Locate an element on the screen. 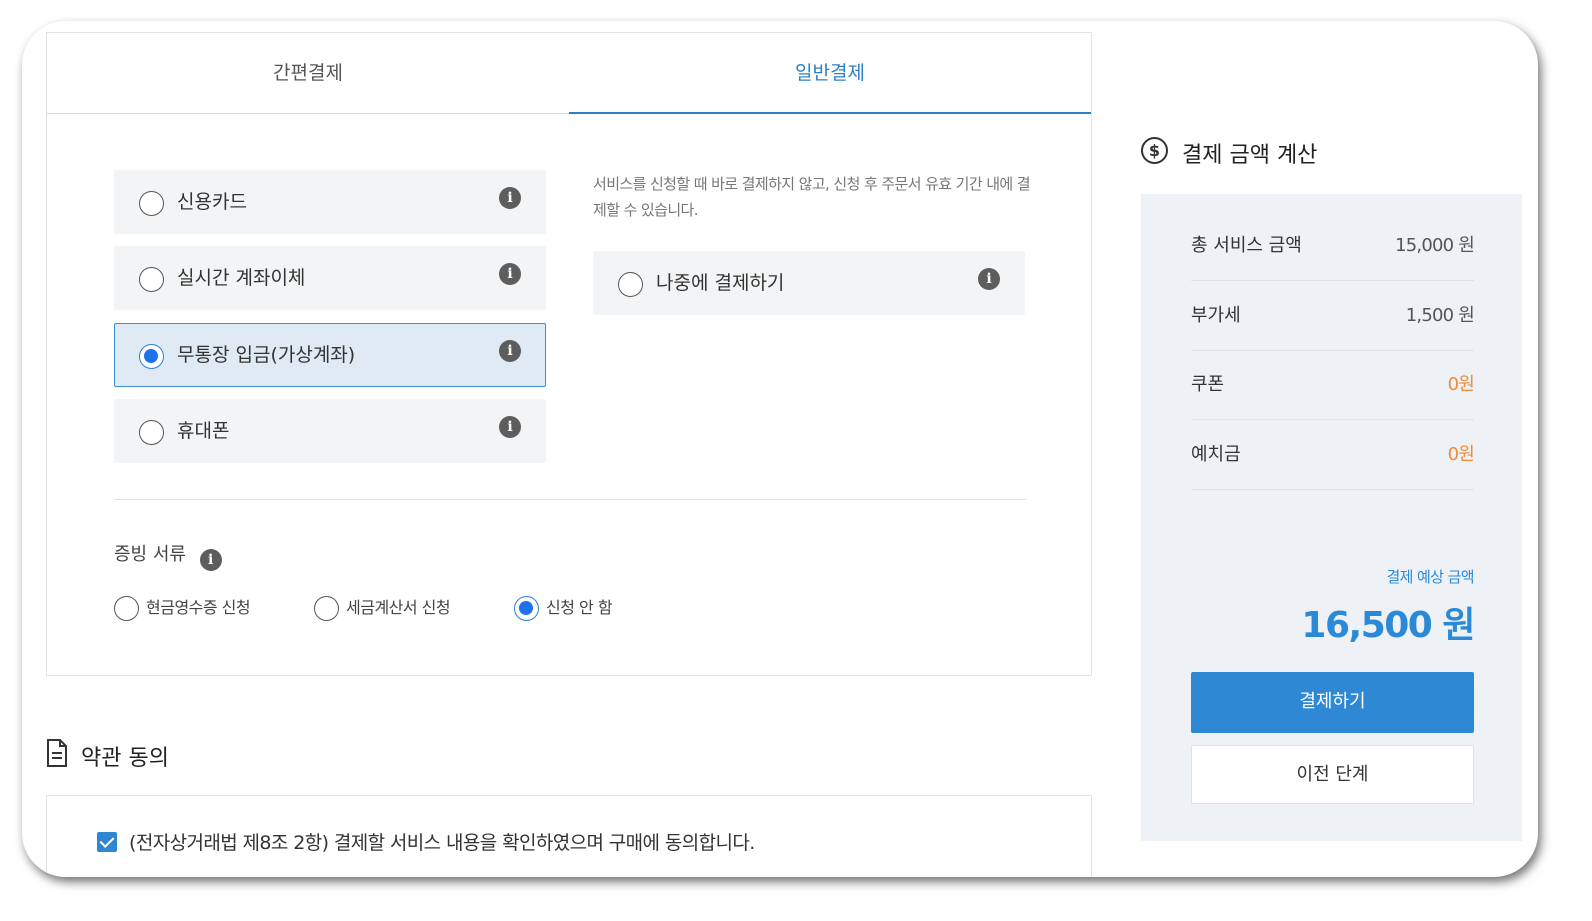  summary-row-value: 15,000 원 is located at coordinates (1435, 245).